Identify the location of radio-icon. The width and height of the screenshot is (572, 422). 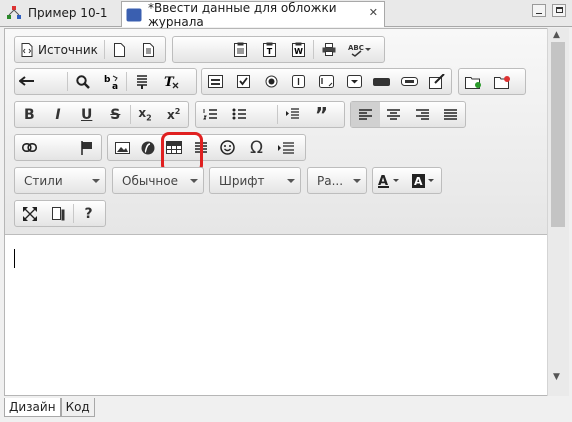
(271, 81).